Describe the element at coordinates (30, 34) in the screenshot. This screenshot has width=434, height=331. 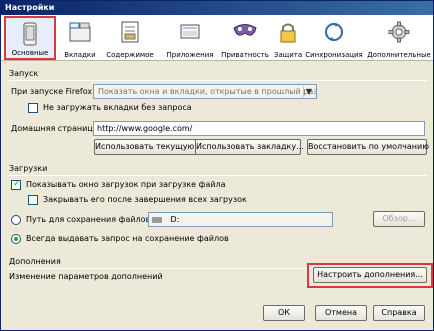
I see `switch-icon` at that location.